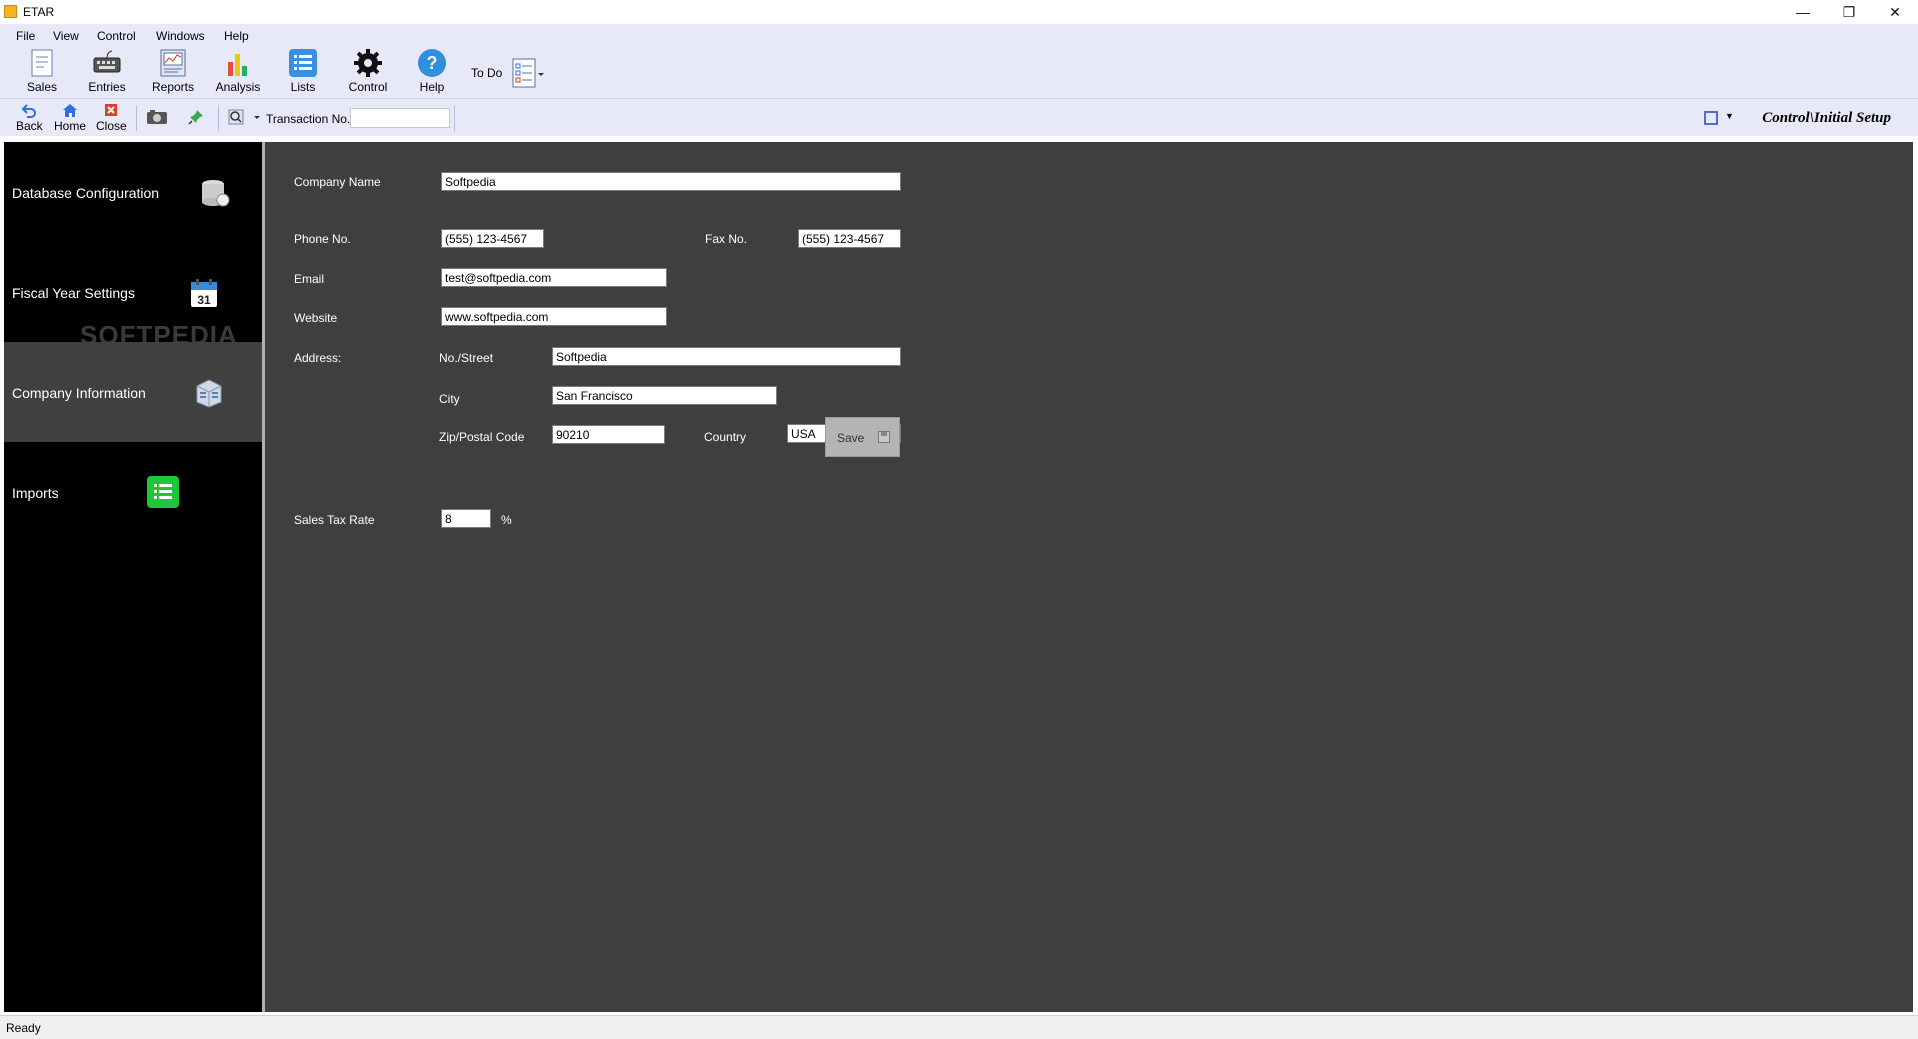  I want to click on website-input, so click(554, 316).